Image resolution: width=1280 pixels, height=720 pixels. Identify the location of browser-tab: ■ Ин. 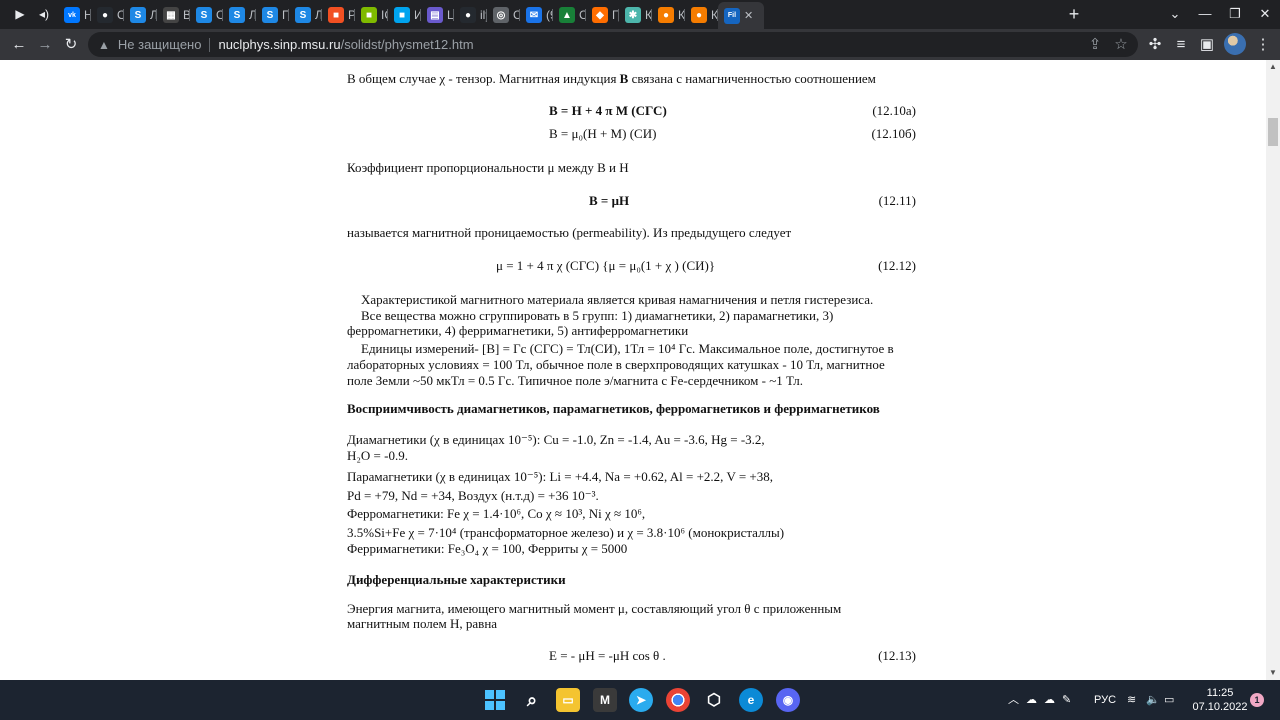
(404, 15).